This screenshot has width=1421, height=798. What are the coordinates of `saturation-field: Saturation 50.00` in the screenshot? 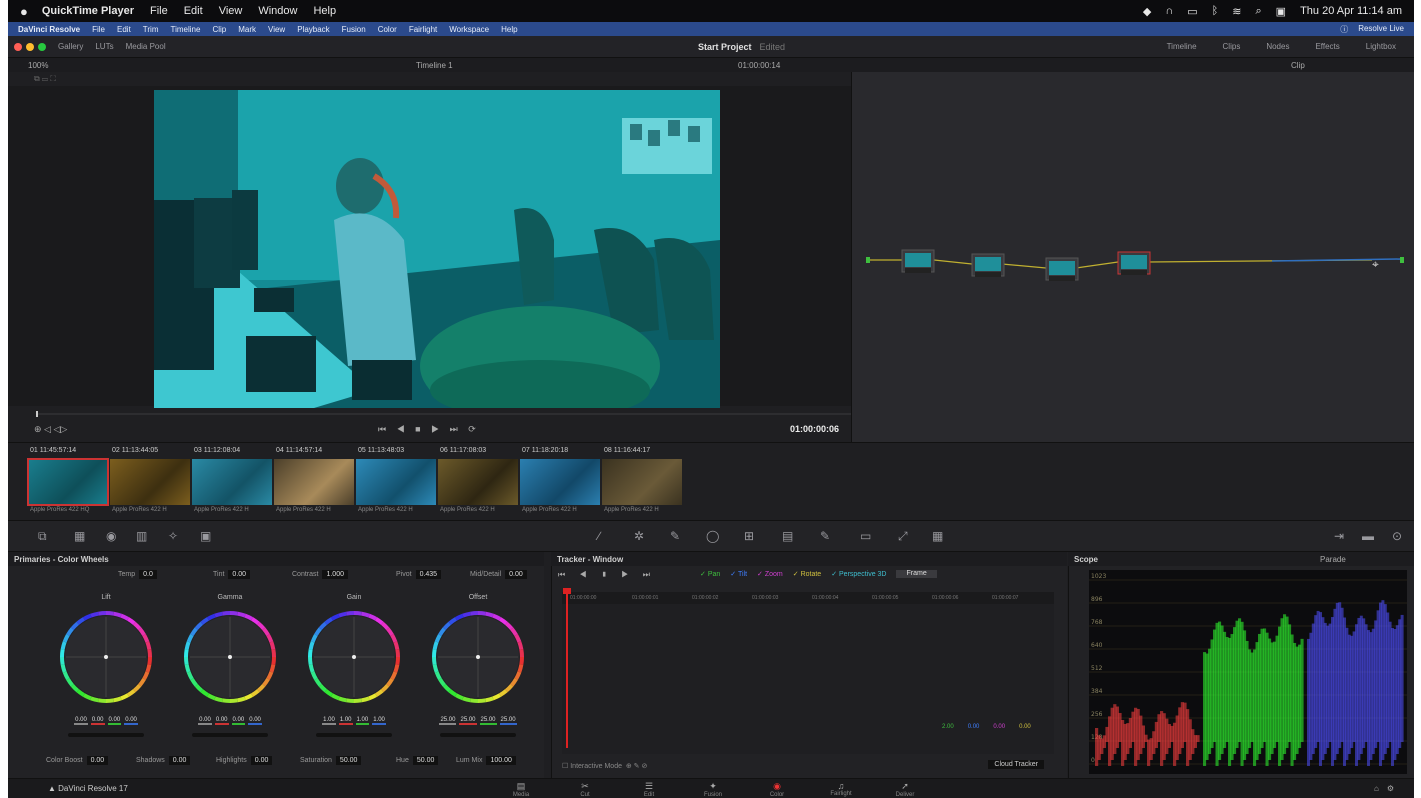 It's located at (331, 760).